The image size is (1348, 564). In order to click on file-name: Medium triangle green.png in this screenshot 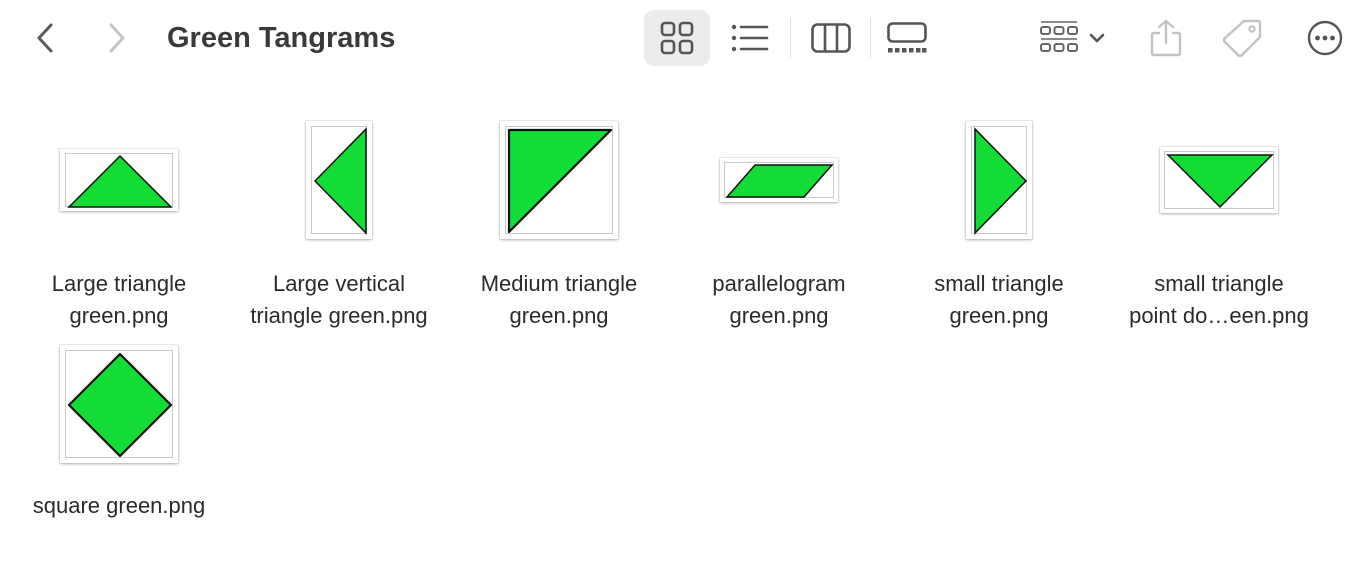, I will do `click(559, 300)`.